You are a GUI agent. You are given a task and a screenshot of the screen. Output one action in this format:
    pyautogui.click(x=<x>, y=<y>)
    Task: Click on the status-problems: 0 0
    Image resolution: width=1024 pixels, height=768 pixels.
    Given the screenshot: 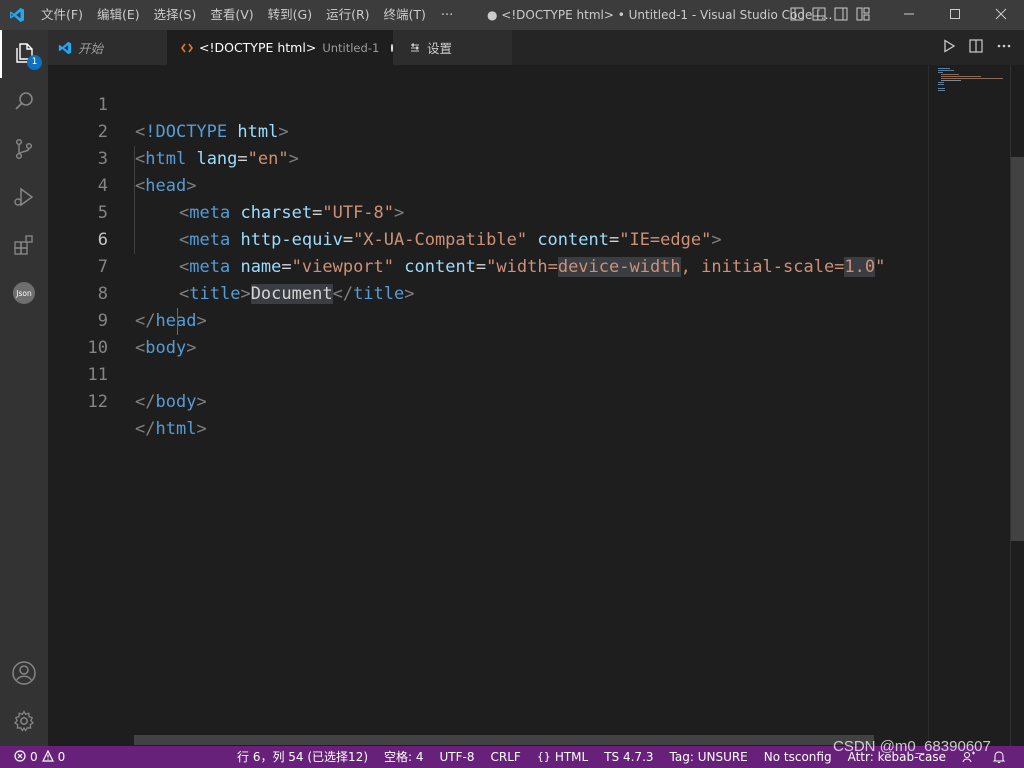 What is the action you would take?
    pyautogui.click(x=39, y=757)
    